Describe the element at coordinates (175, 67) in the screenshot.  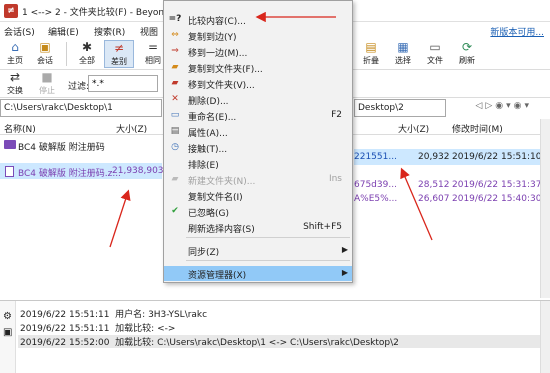
I see `copy-to-folder-icon: ▰` at that location.